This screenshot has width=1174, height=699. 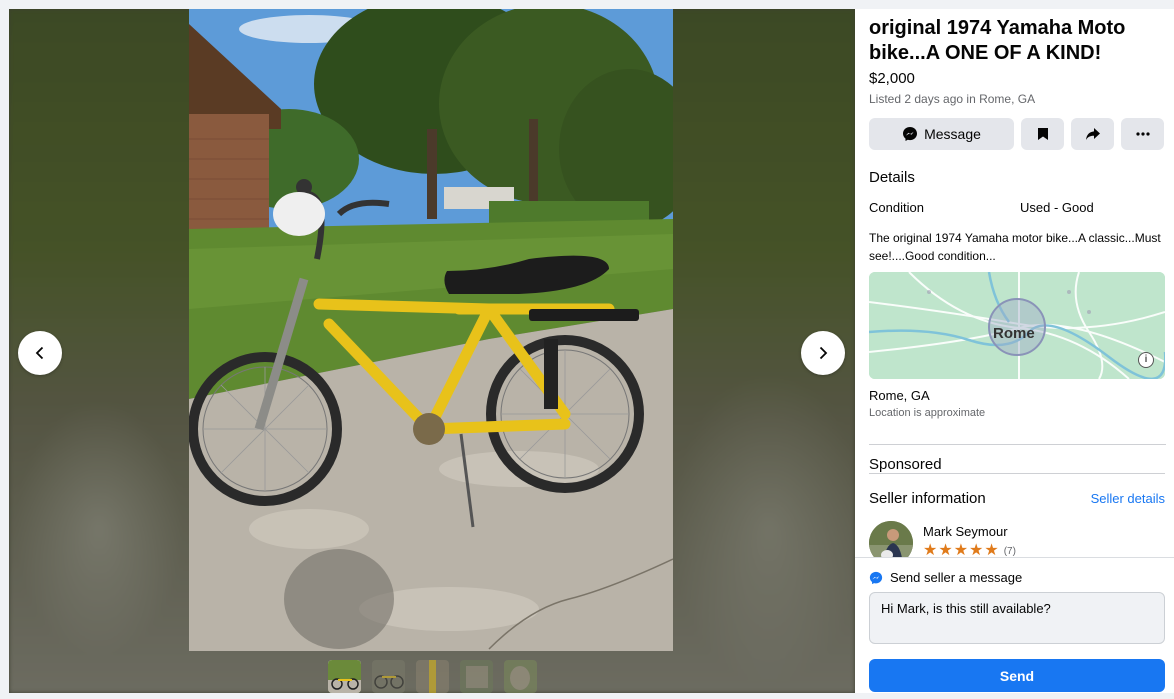 I want to click on seller-avatar, so click(x=891, y=539).